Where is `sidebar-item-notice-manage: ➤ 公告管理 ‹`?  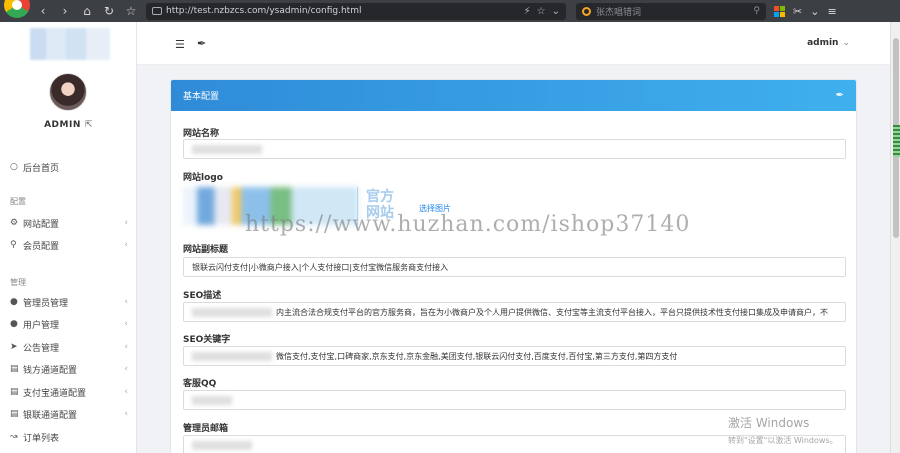
sidebar-item-notice-manage: ➤ 公告管理 ‹ is located at coordinates (69, 347).